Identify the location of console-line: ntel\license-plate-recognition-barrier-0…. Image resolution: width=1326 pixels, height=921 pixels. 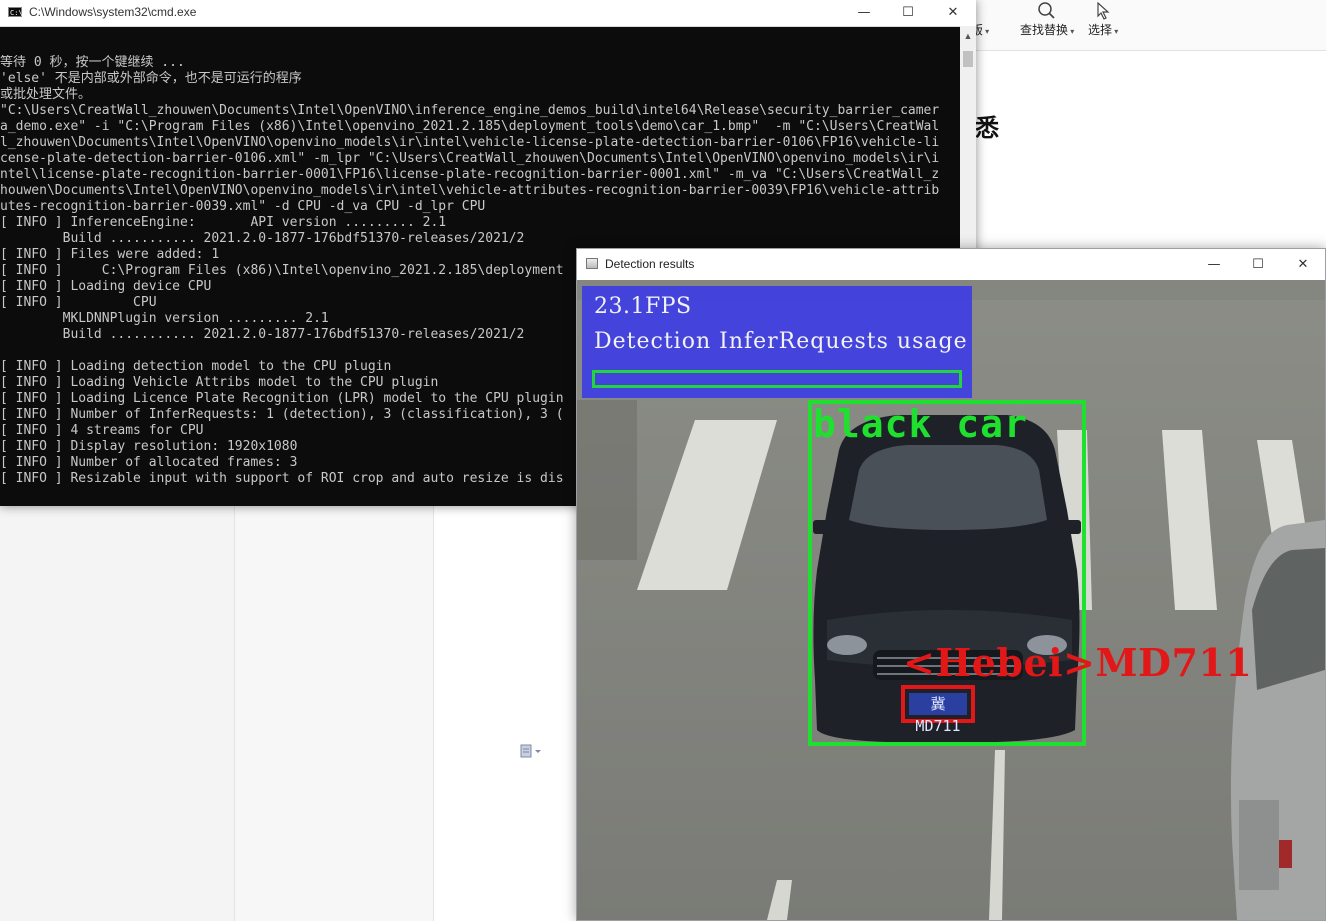
(470, 174).